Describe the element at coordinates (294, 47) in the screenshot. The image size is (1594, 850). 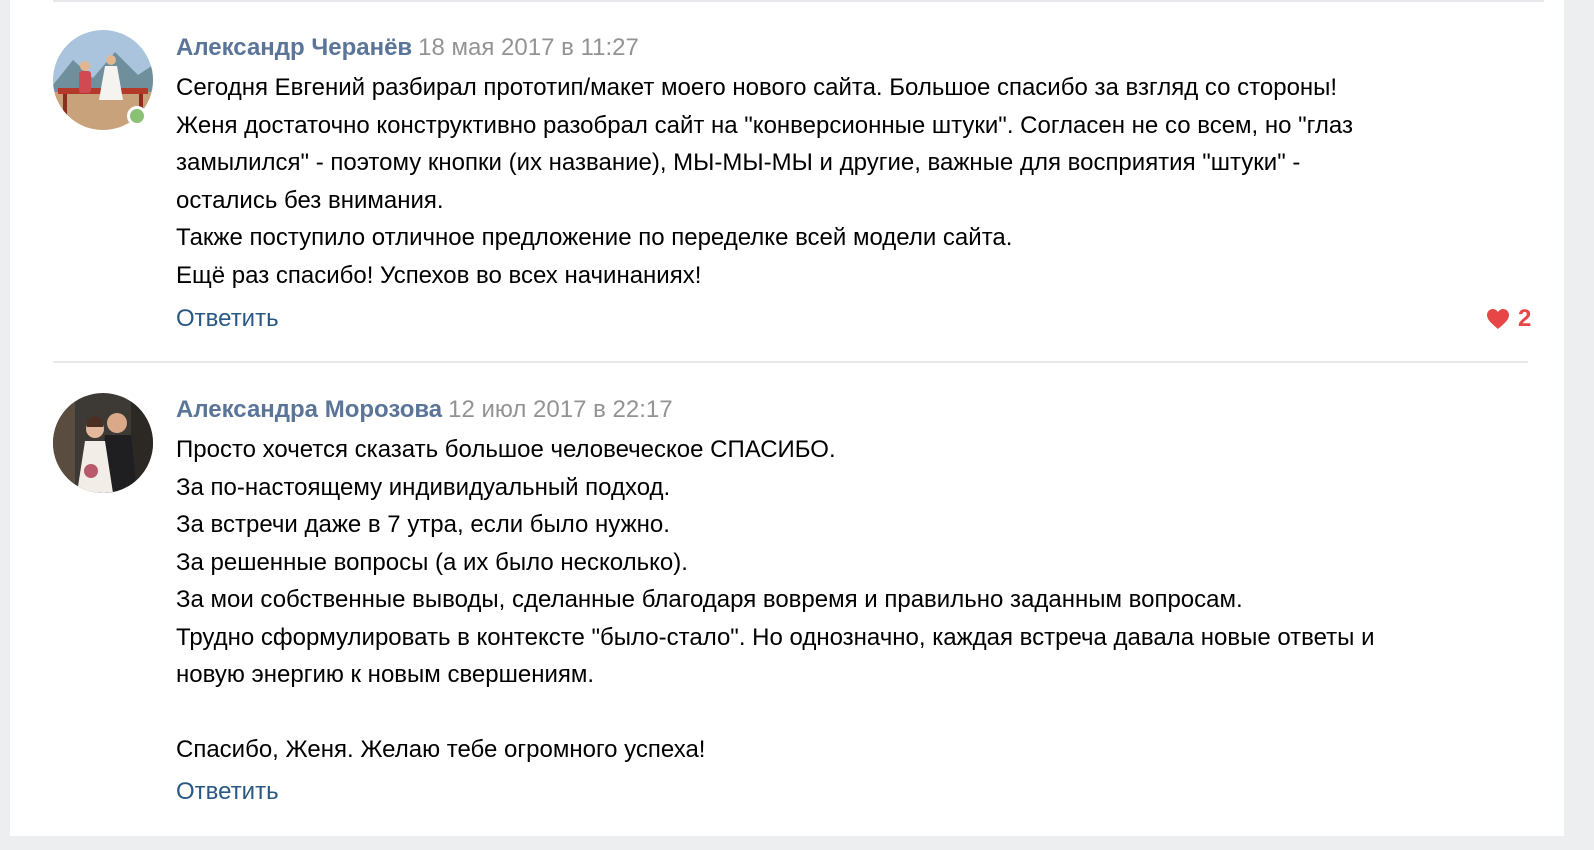
I see `author-name: Александр Черанёв` at that location.